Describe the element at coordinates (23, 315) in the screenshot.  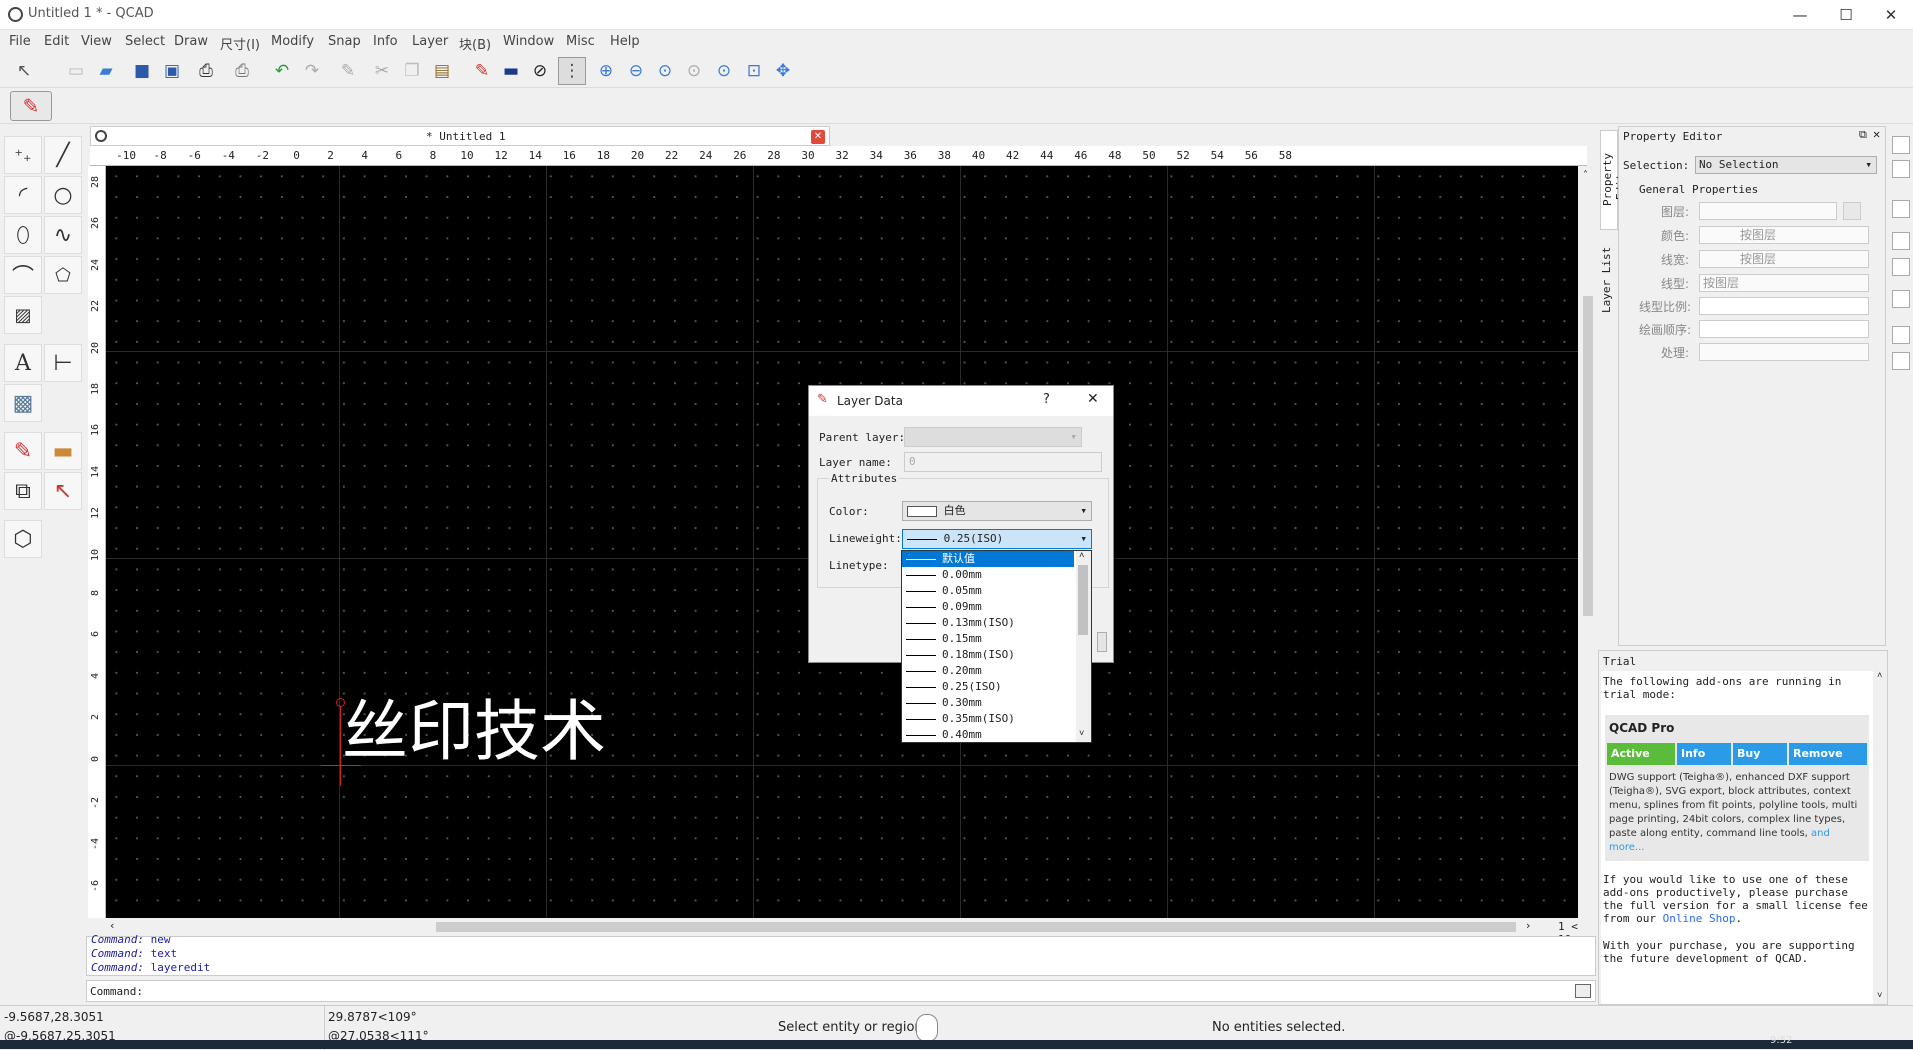
I see `hatch-tool-icon: ▨` at that location.